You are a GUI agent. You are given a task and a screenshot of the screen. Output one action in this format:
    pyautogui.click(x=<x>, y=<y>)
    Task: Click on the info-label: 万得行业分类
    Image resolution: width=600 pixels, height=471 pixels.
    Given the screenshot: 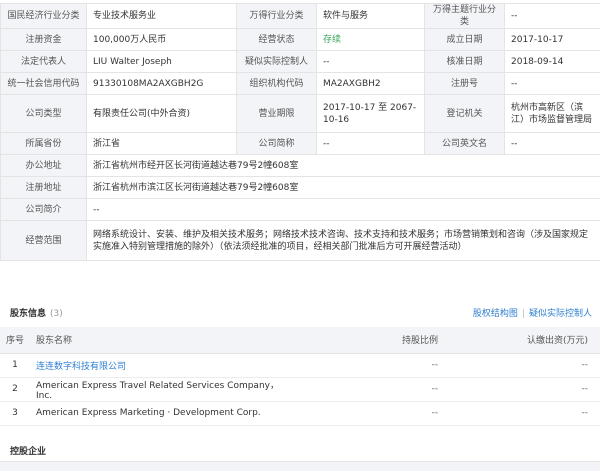 What is the action you would take?
    pyautogui.click(x=276, y=16)
    